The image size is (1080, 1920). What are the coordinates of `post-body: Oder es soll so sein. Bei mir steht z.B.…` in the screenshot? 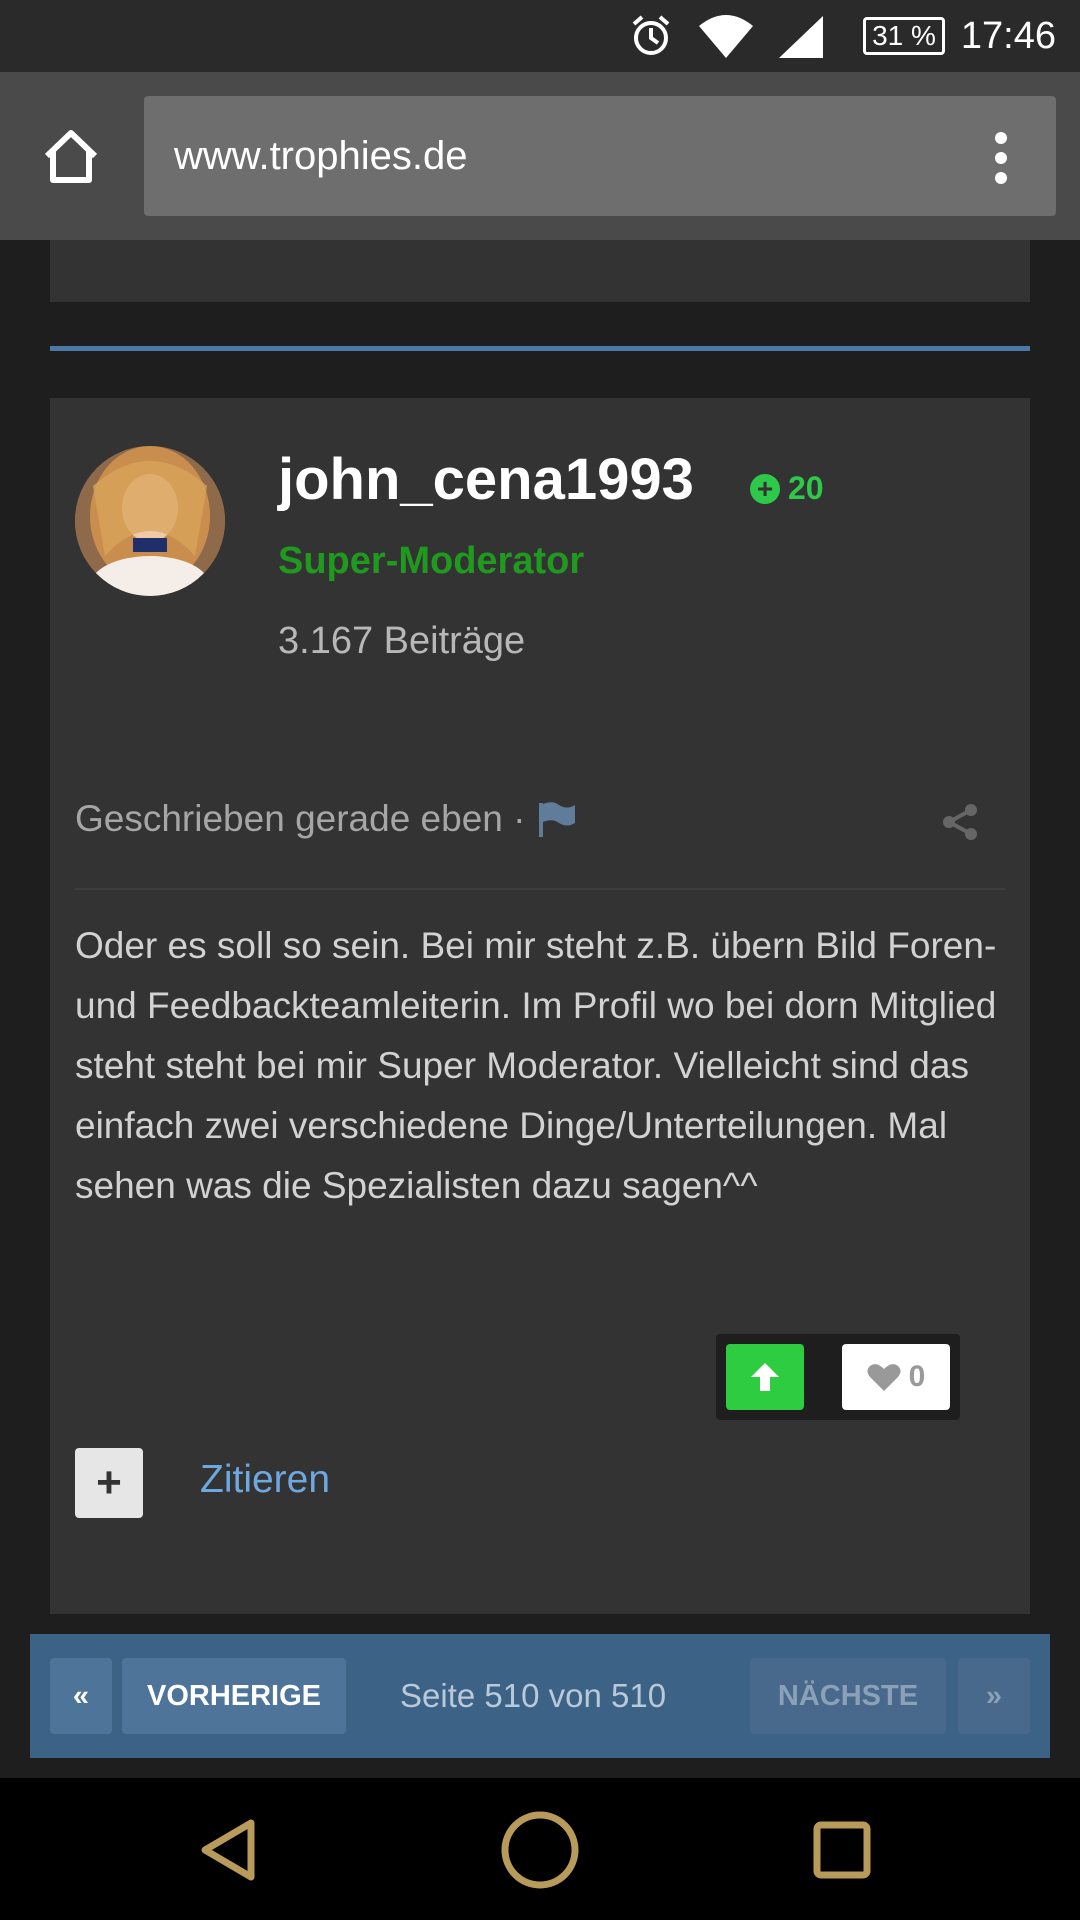 It's located at (536, 1065).